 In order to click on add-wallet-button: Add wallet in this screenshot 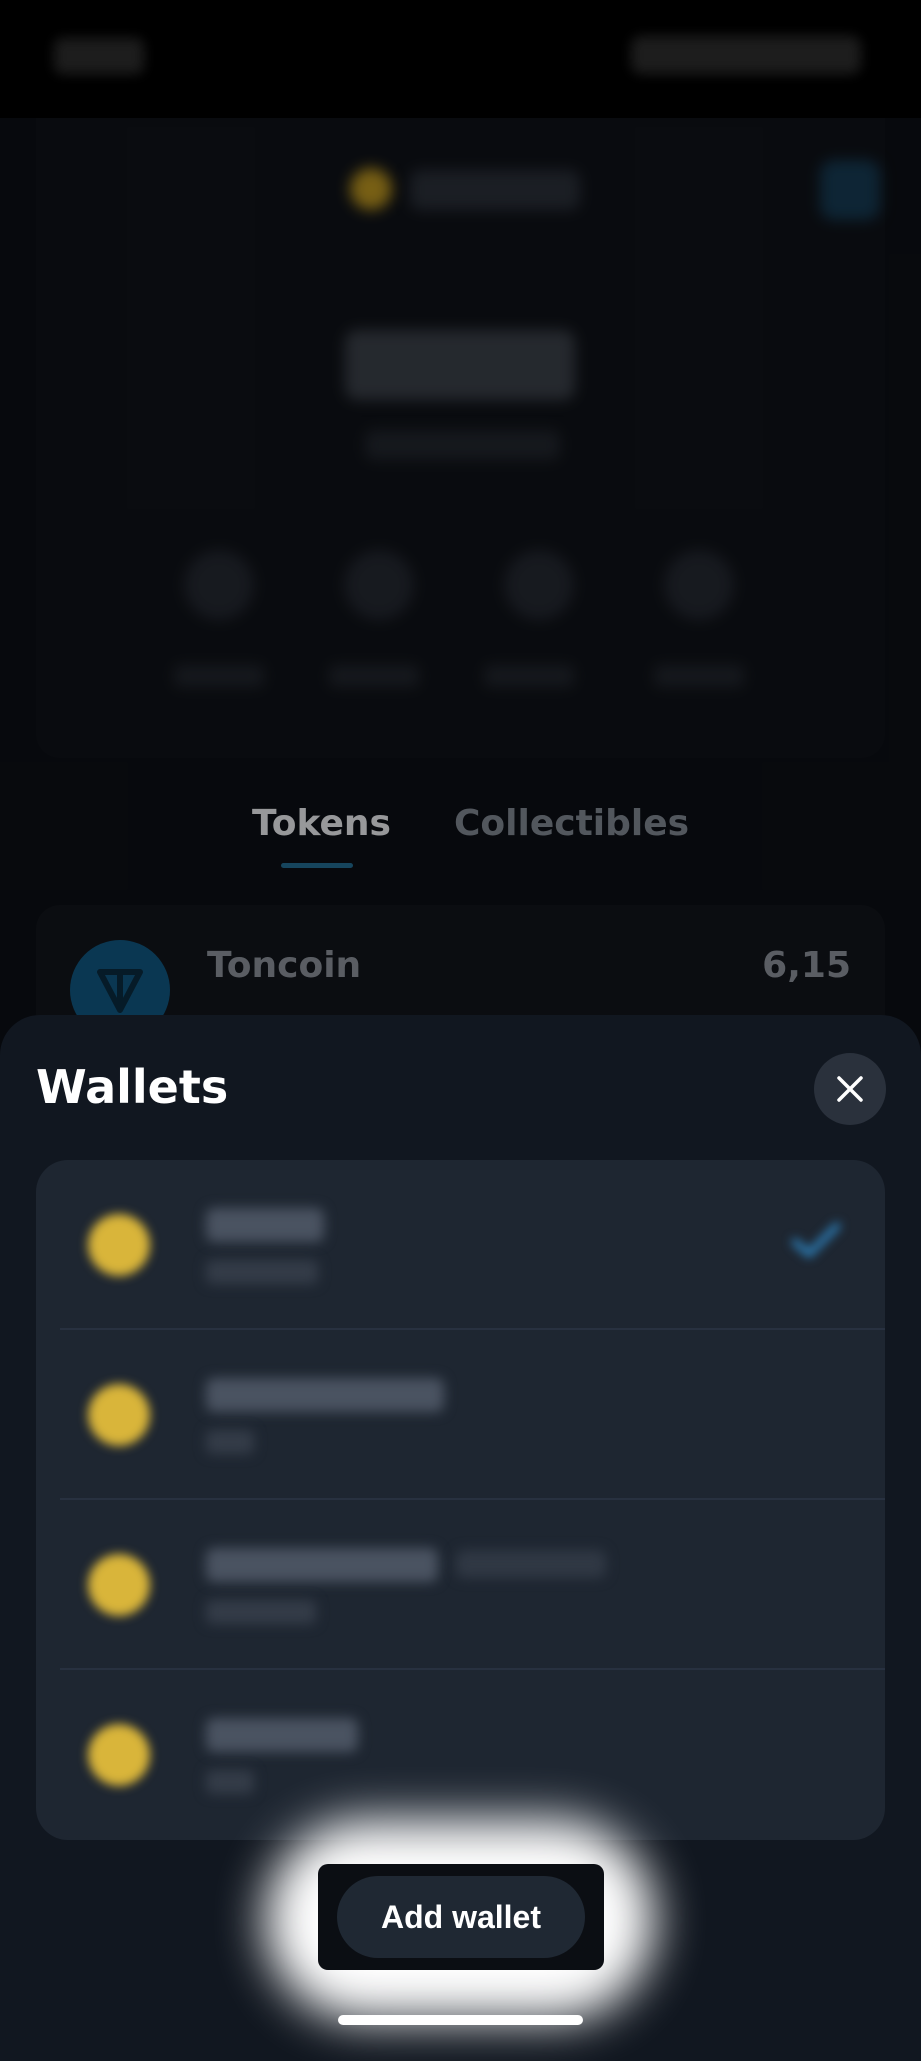, I will do `click(461, 1917)`.